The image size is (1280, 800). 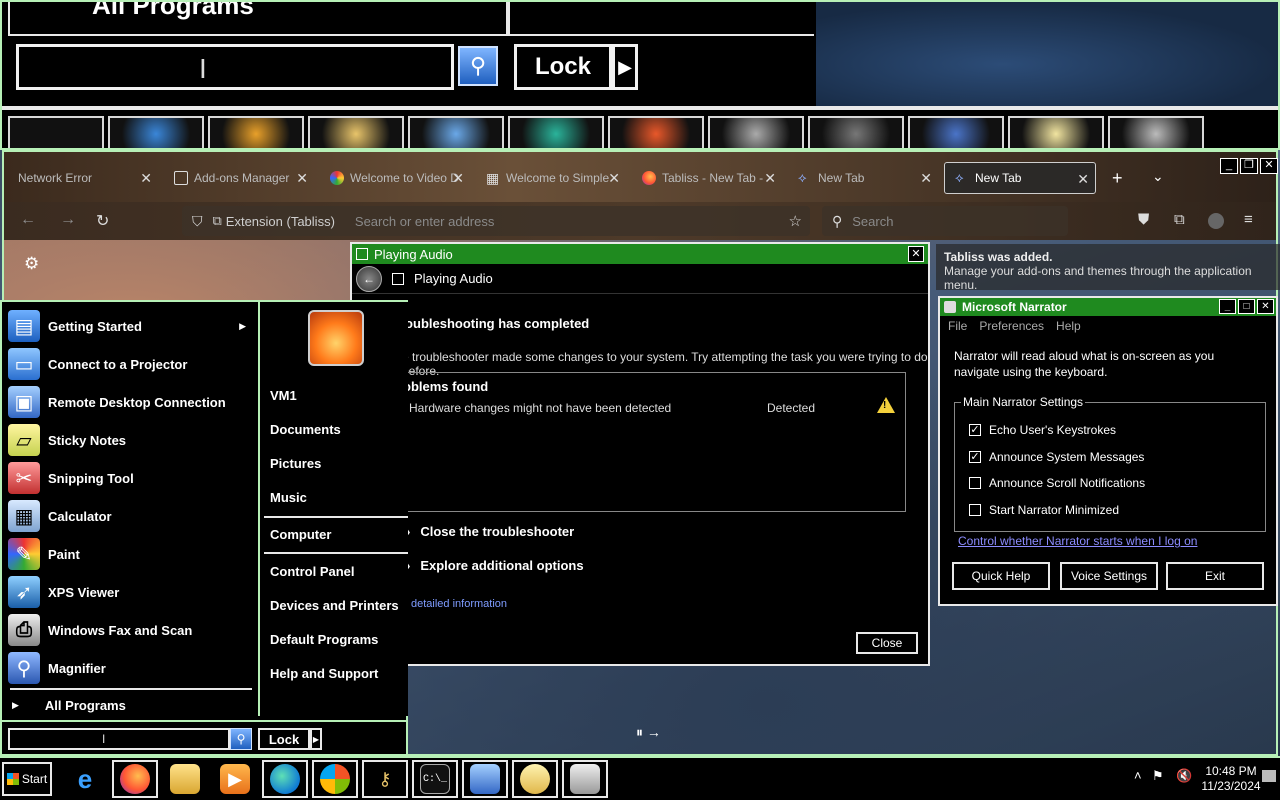 I want to click on music-link: Music, so click(x=288, y=497).